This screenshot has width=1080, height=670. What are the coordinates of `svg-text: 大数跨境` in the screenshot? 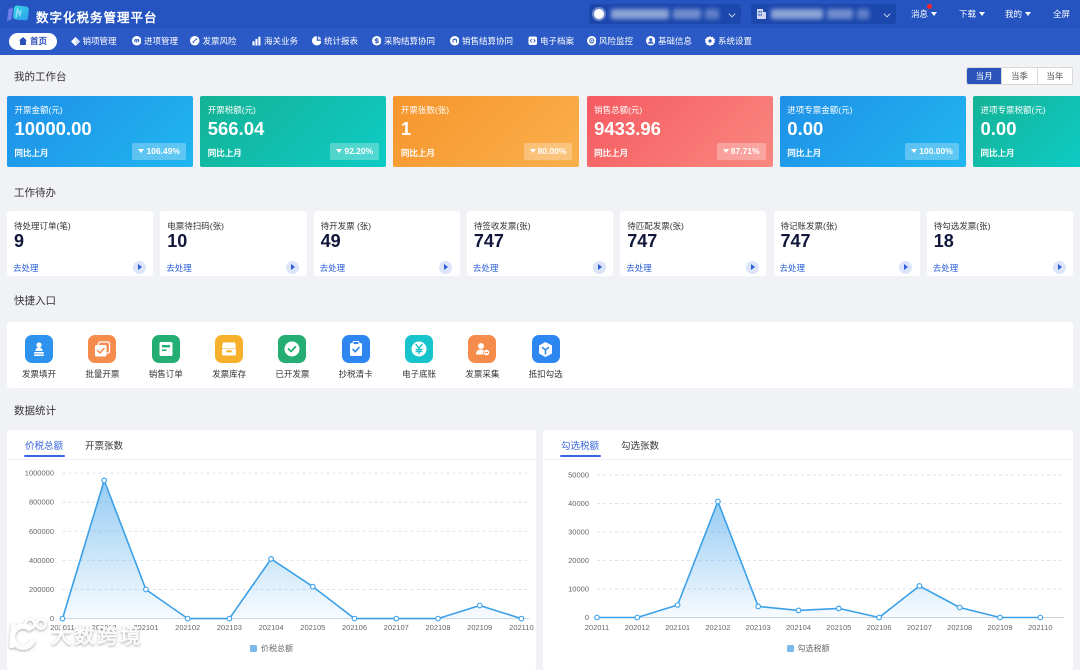 It's located at (97, 636).